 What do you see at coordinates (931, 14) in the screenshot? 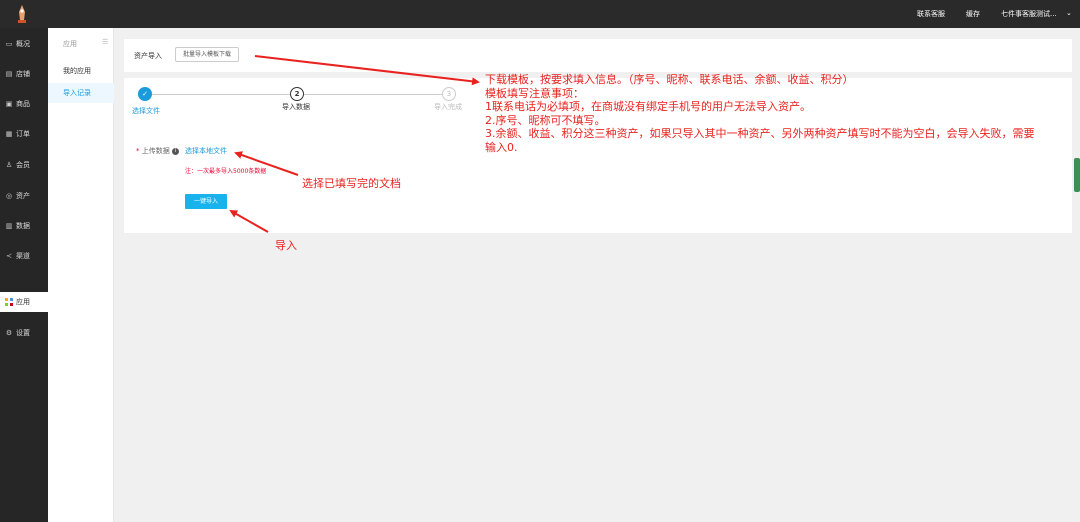
I see `contact-support-link: 联系客服` at bounding box center [931, 14].